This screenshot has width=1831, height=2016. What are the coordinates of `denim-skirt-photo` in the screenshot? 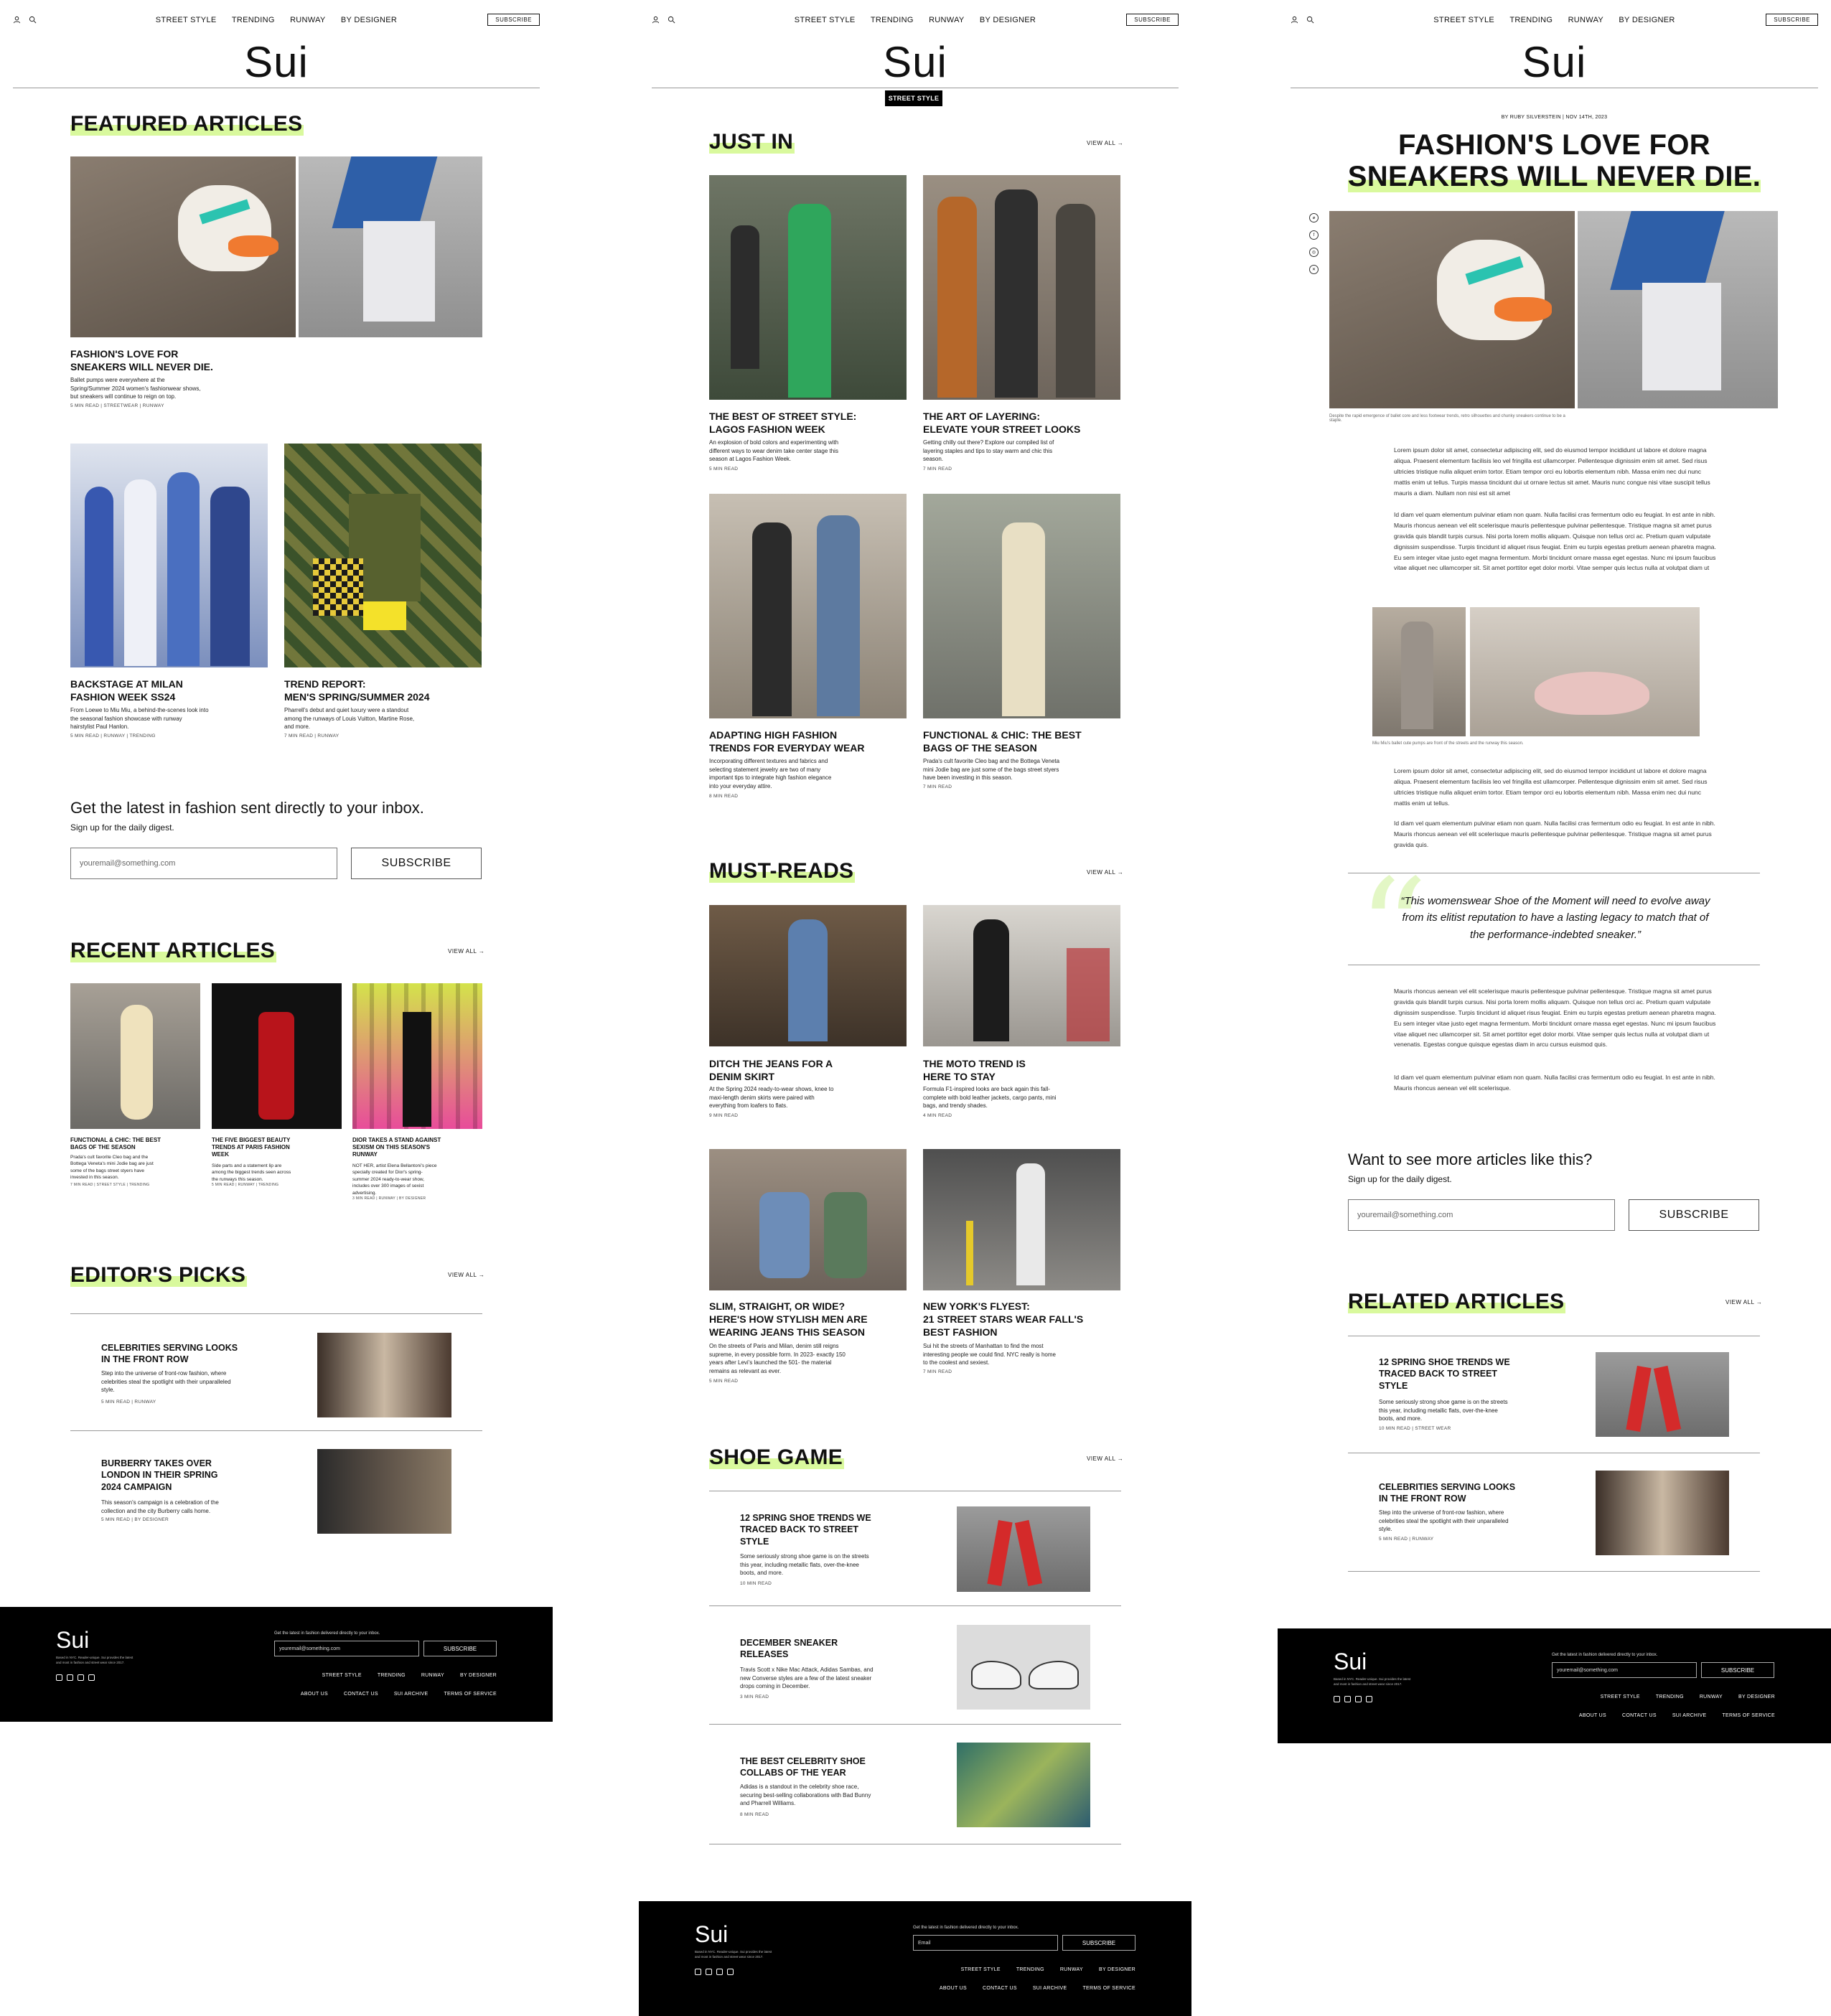 It's located at (808, 975).